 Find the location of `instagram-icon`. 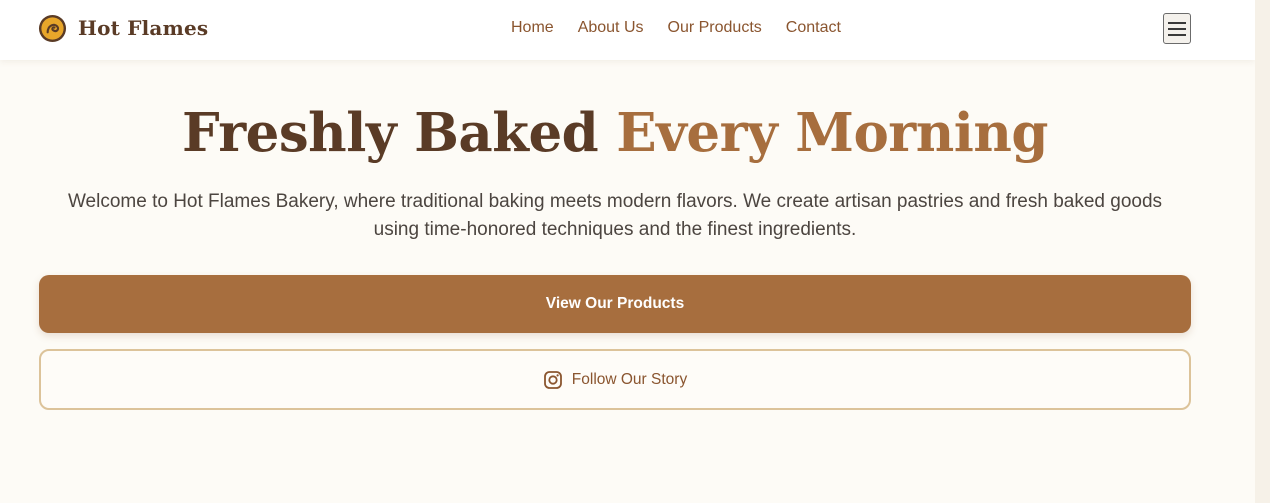

instagram-icon is located at coordinates (552, 379).